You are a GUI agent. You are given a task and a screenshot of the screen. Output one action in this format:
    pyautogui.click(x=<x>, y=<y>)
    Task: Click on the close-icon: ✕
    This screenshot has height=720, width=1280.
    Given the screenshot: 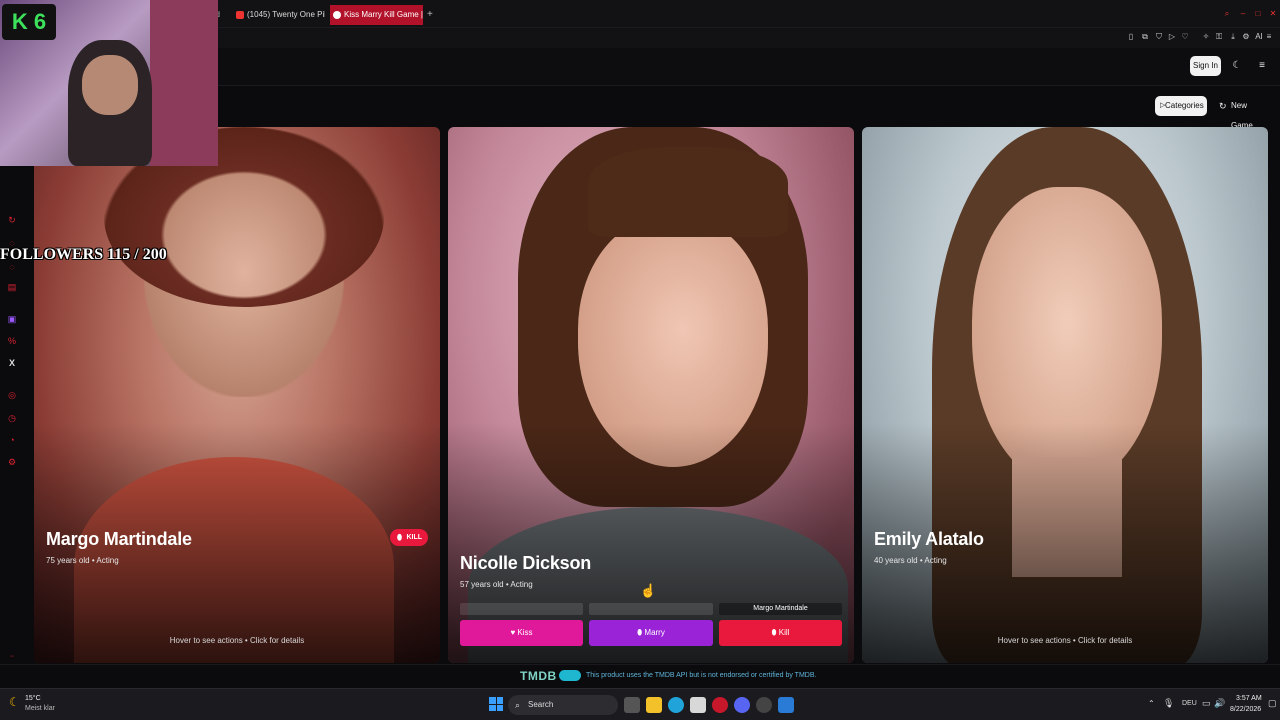 What is the action you would take?
    pyautogui.click(x=1273, y=14)
    